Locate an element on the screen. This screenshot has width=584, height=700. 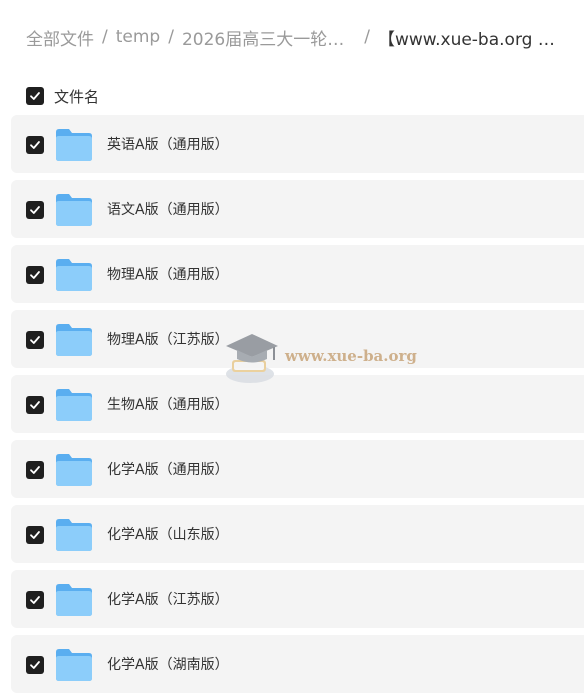
file-row: 语文A版（通用版） is located at coordinates (297, 209).